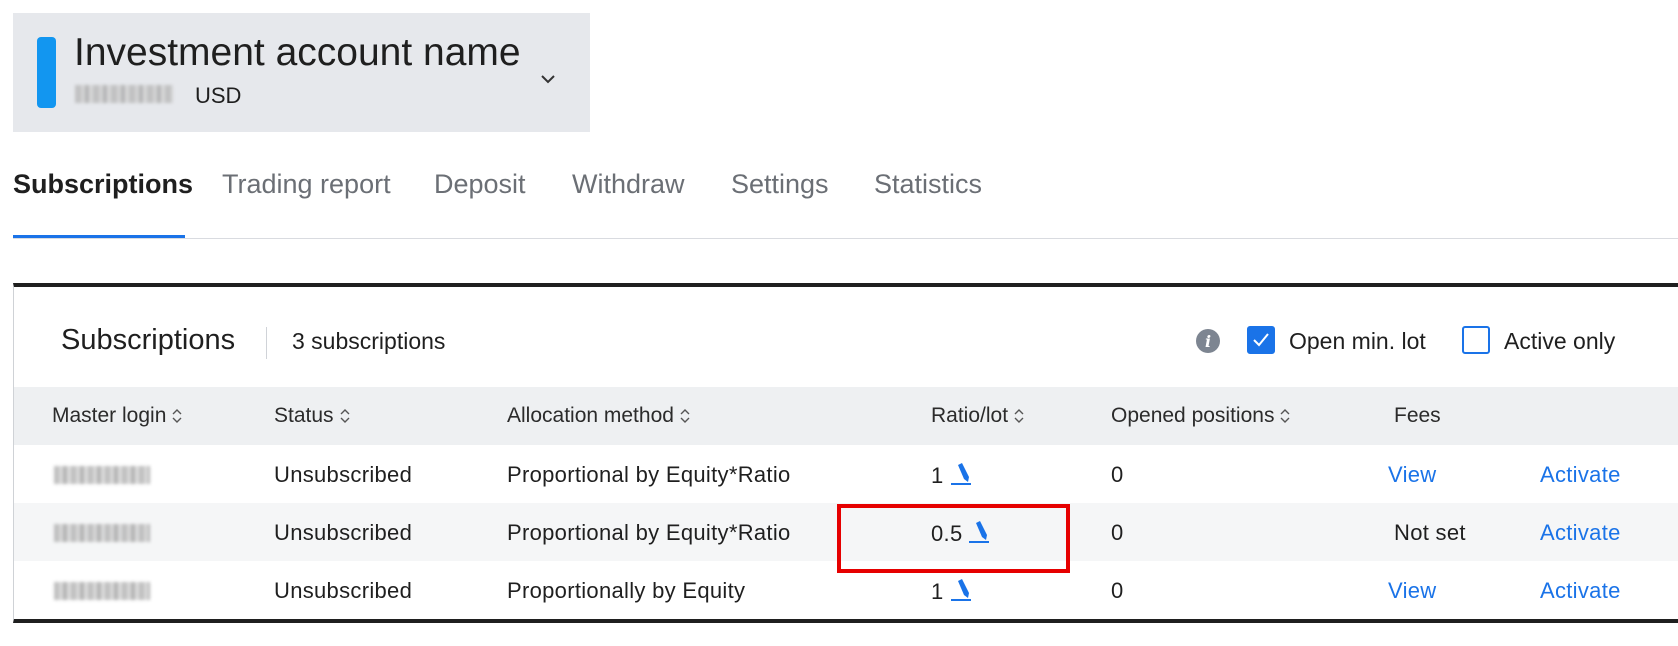 The height and width of the screenshot is (646, 1678). What do you see at coordinates (297, 52) in the screenshot?
I see `account-name: Investment account name` at bounding box center [297, 52].